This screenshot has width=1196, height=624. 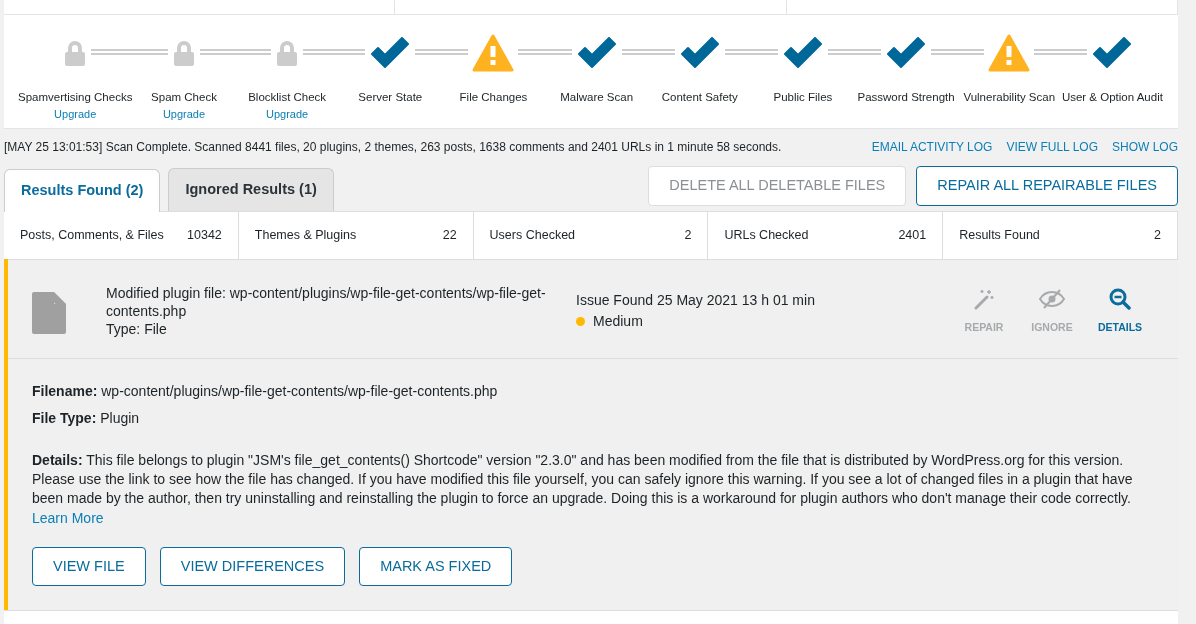 I want to click on log-link: SHOW LOG, so click(x=1145, y=147).